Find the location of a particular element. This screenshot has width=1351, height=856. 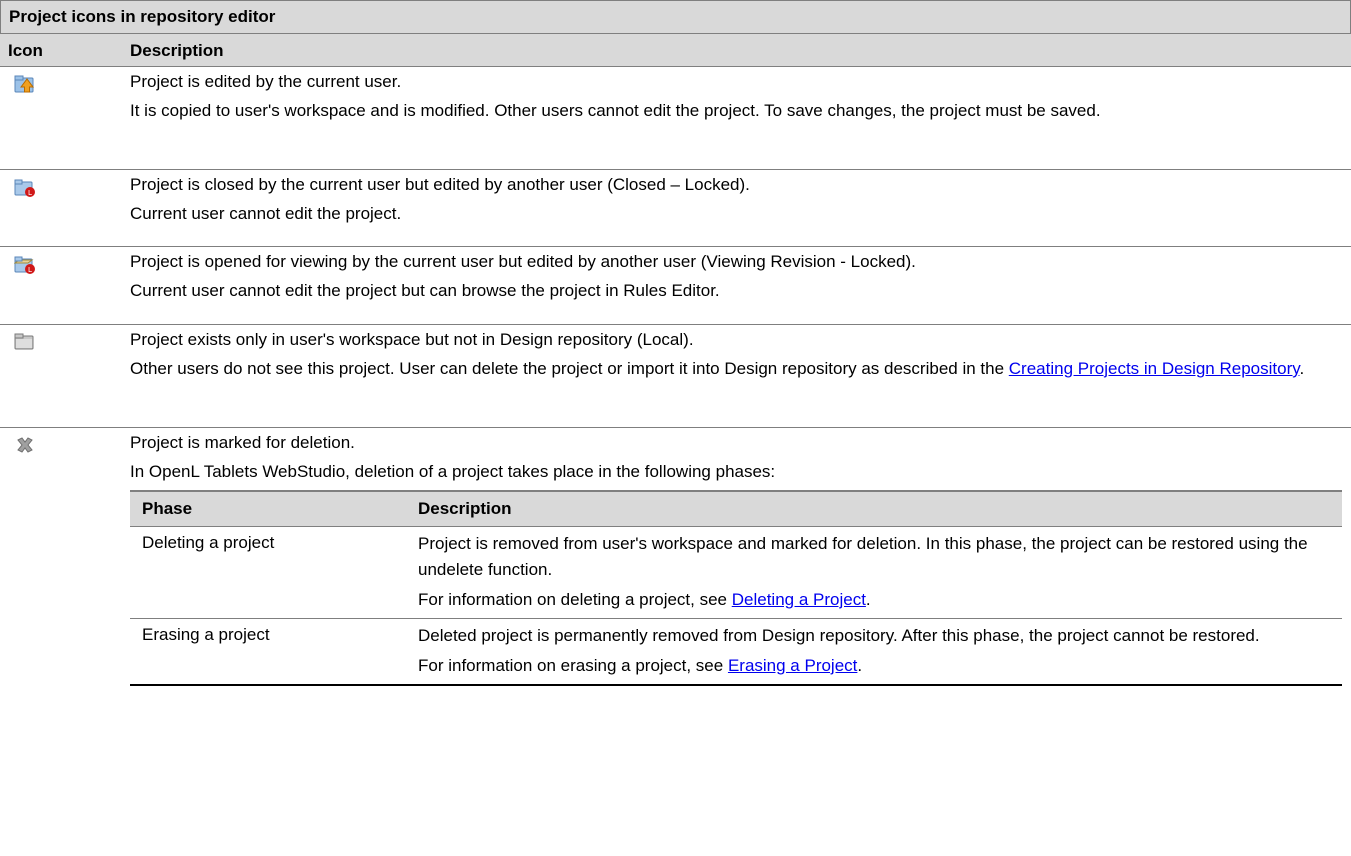

phase-name: Deleting a project is located at coordinates (208, 542).